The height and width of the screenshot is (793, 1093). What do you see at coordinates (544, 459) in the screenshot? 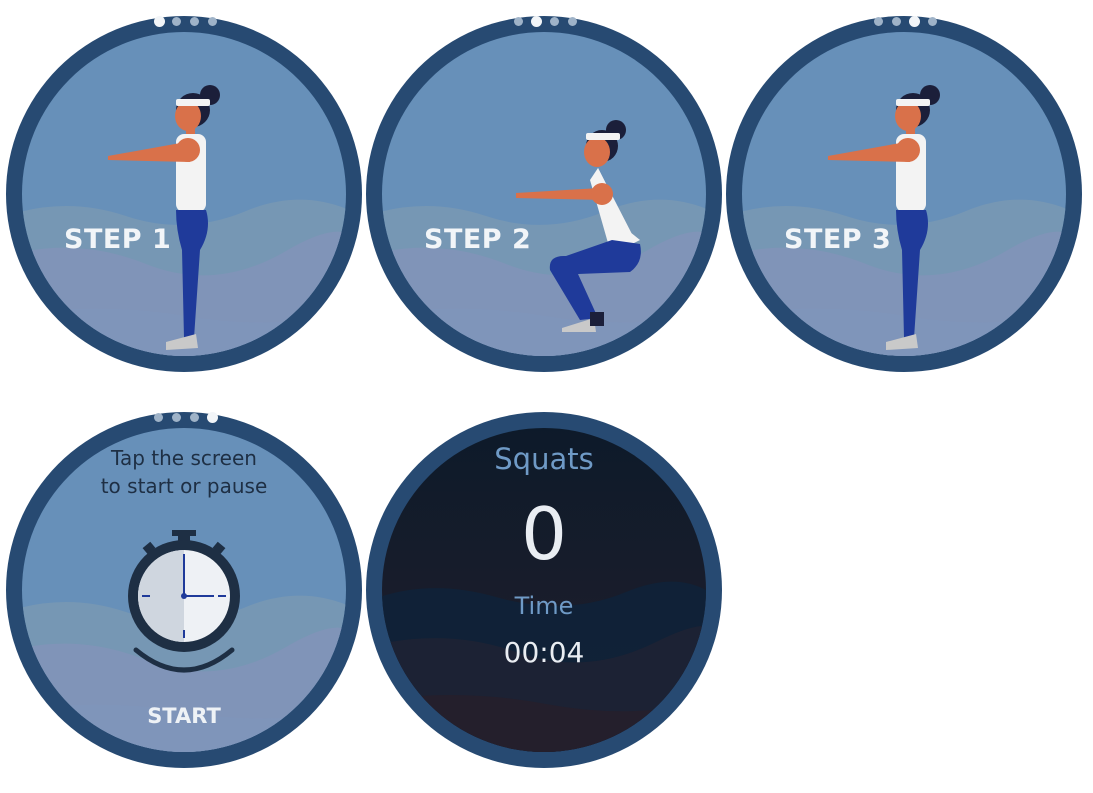
I see `exercise-name: Squats` at bounding box center [544, 459].